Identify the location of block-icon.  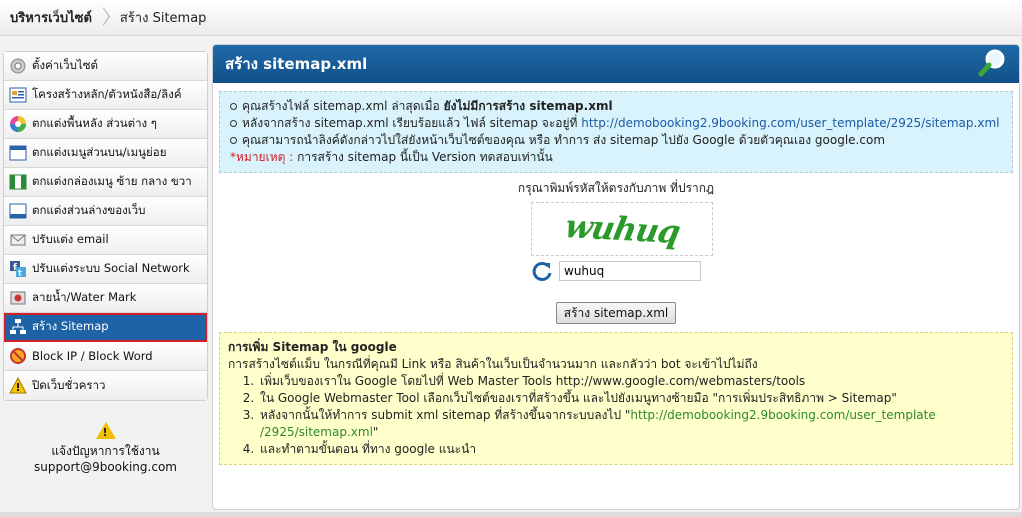
(18, 356).